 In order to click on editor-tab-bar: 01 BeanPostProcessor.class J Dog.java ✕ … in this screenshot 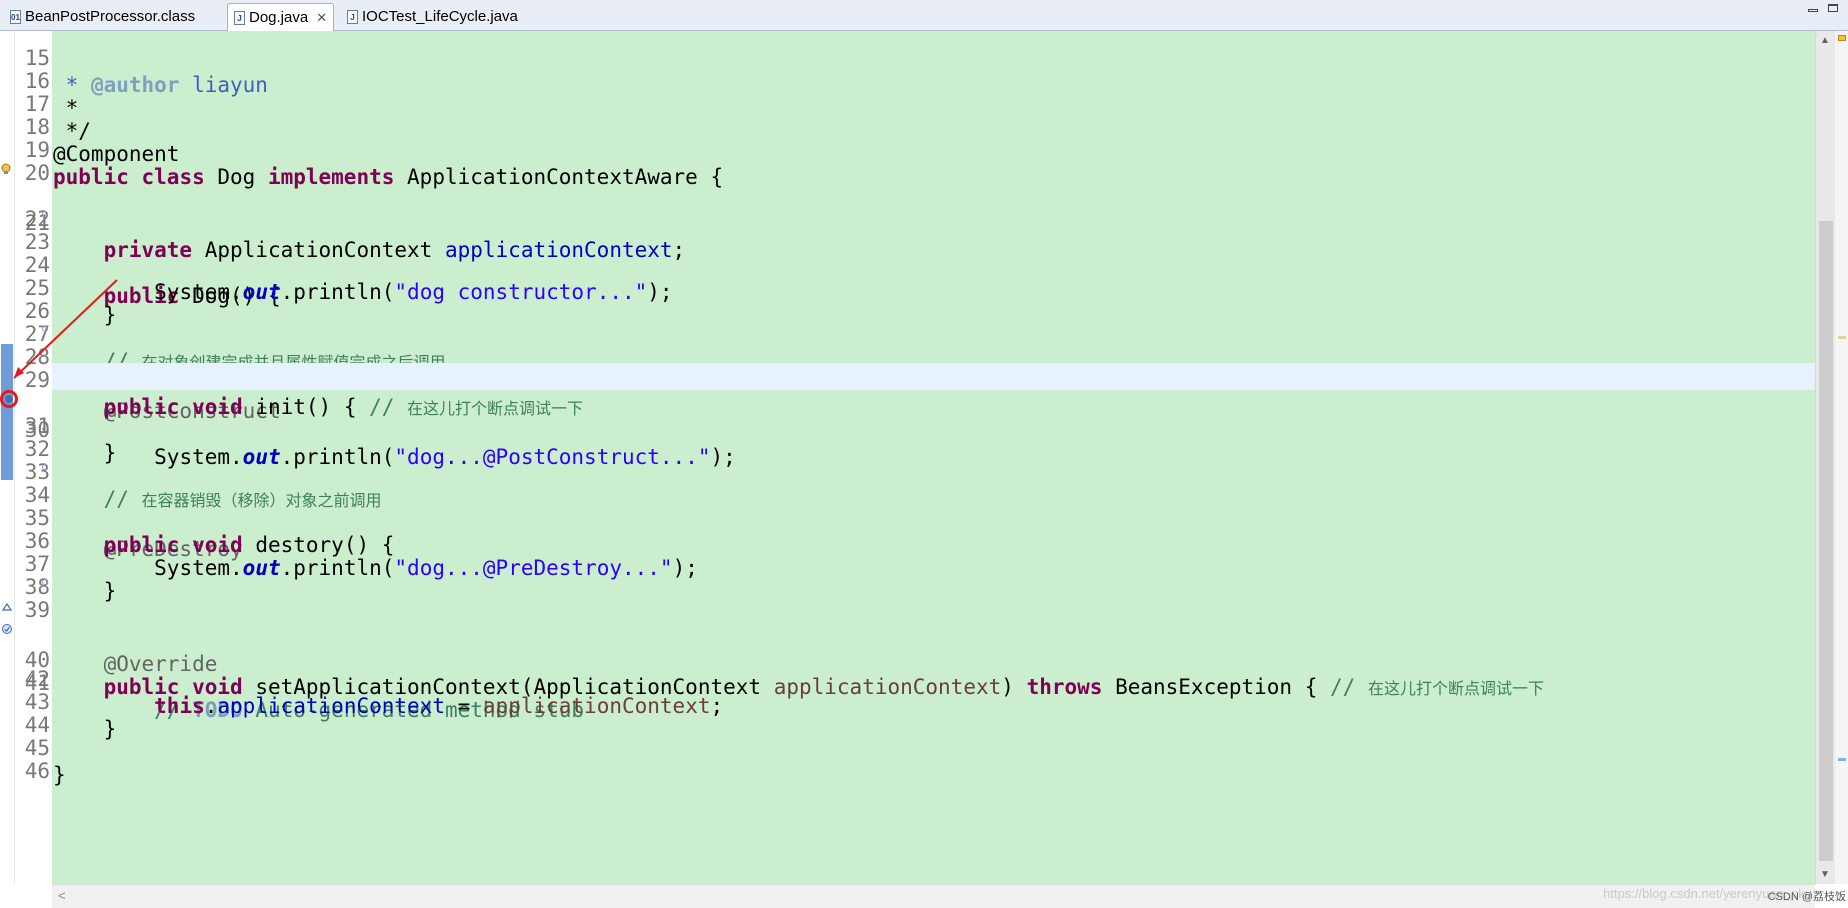, I will do `click(924, 15)`.